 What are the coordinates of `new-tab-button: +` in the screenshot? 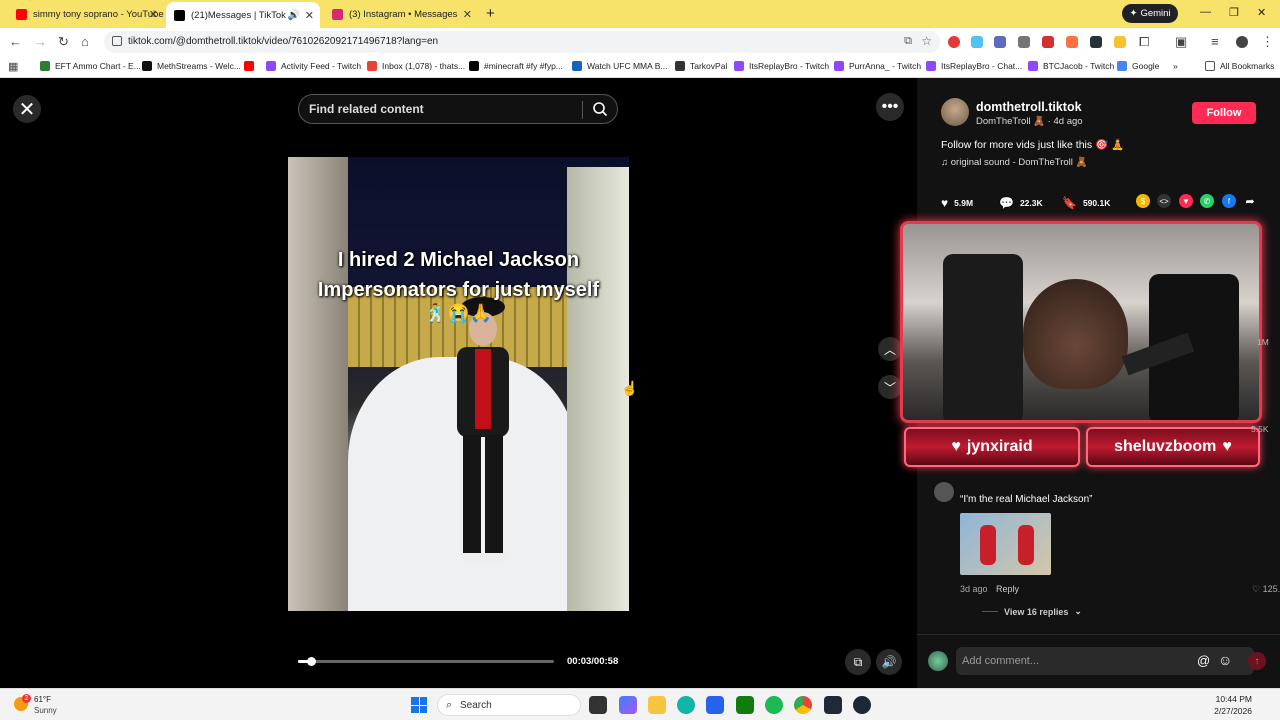 It's located at (490, 13).